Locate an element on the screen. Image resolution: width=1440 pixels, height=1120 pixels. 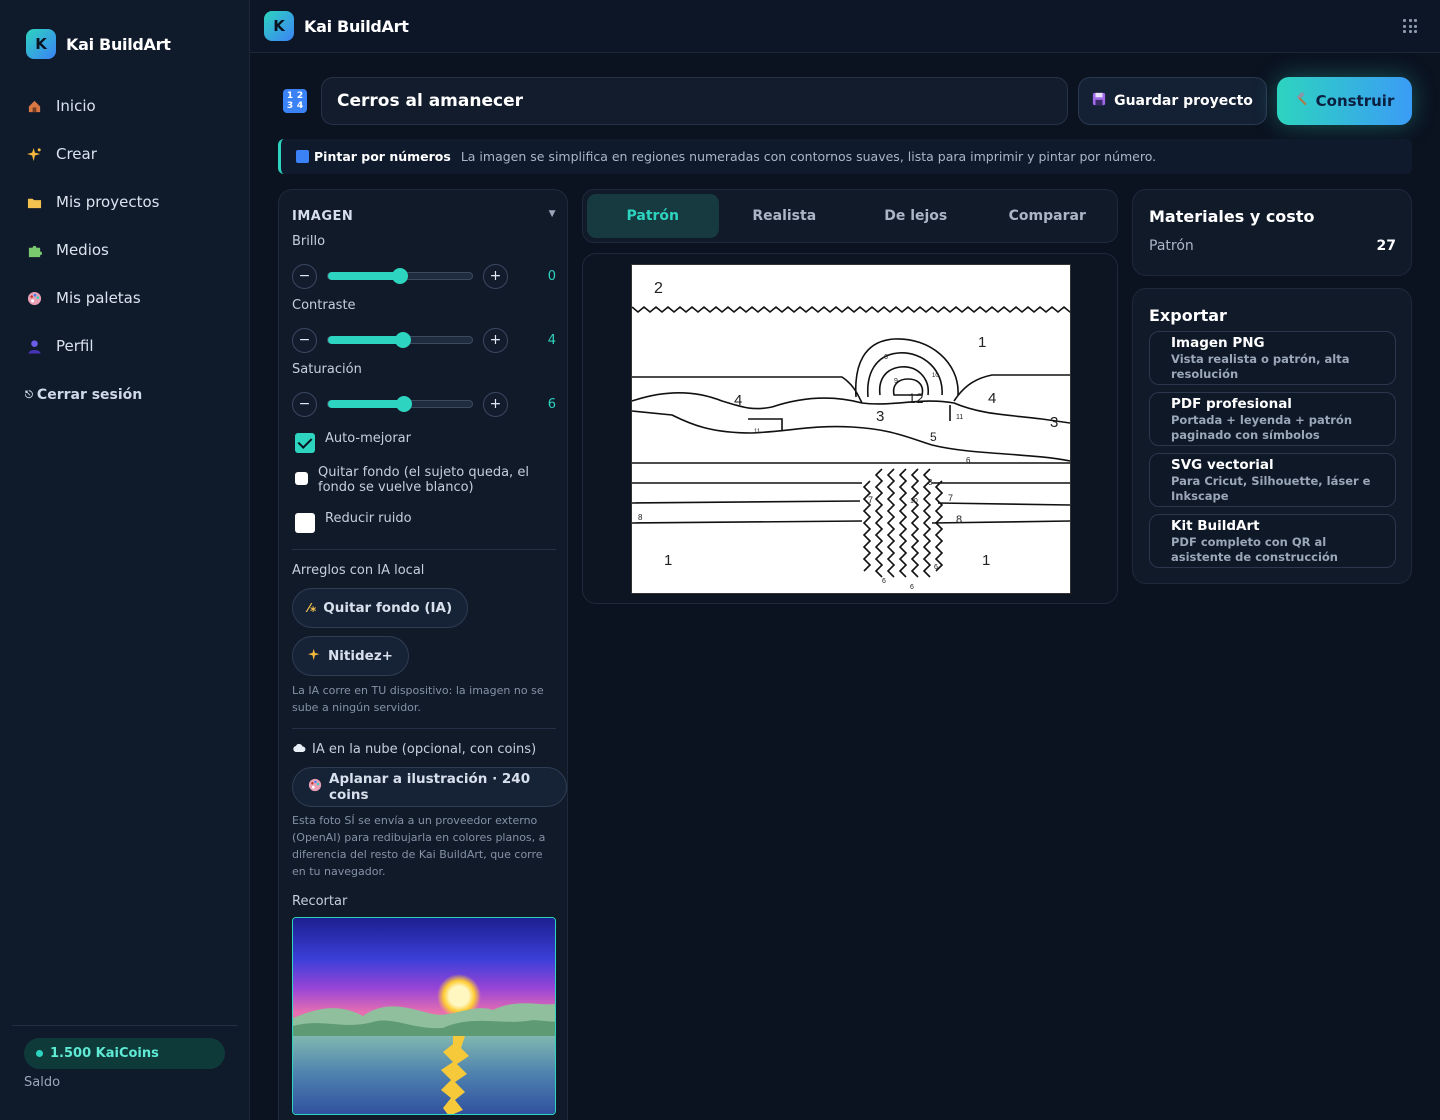
view-tabs: Patrón Realista De lejos Comparar is located at coordinates (850, 216).